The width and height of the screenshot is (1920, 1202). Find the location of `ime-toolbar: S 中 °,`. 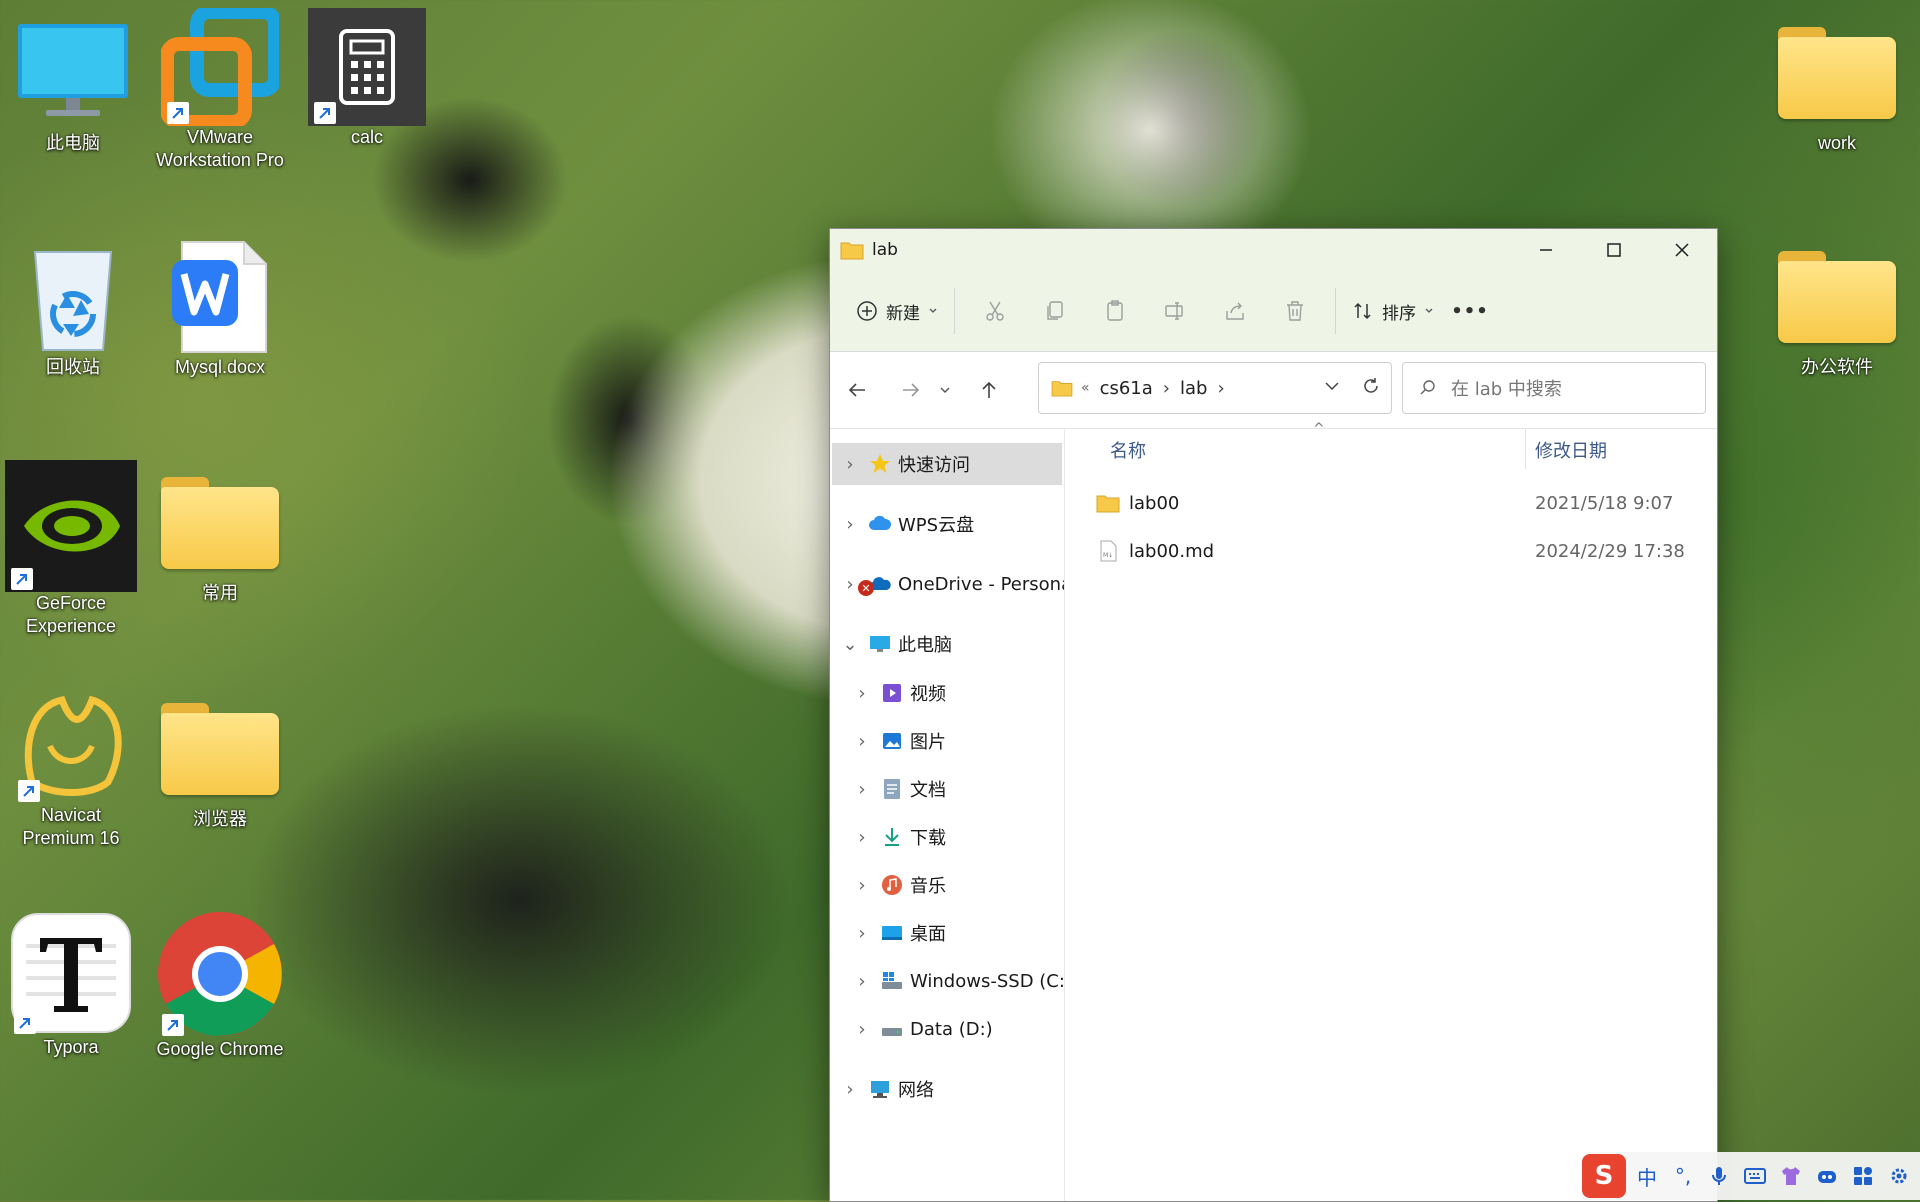

ime-toolbar: S 中 °, is located at coordinates (1751, 1176).